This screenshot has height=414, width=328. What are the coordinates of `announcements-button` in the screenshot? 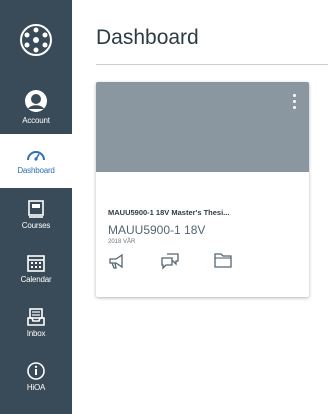 It's located at (117, 263).